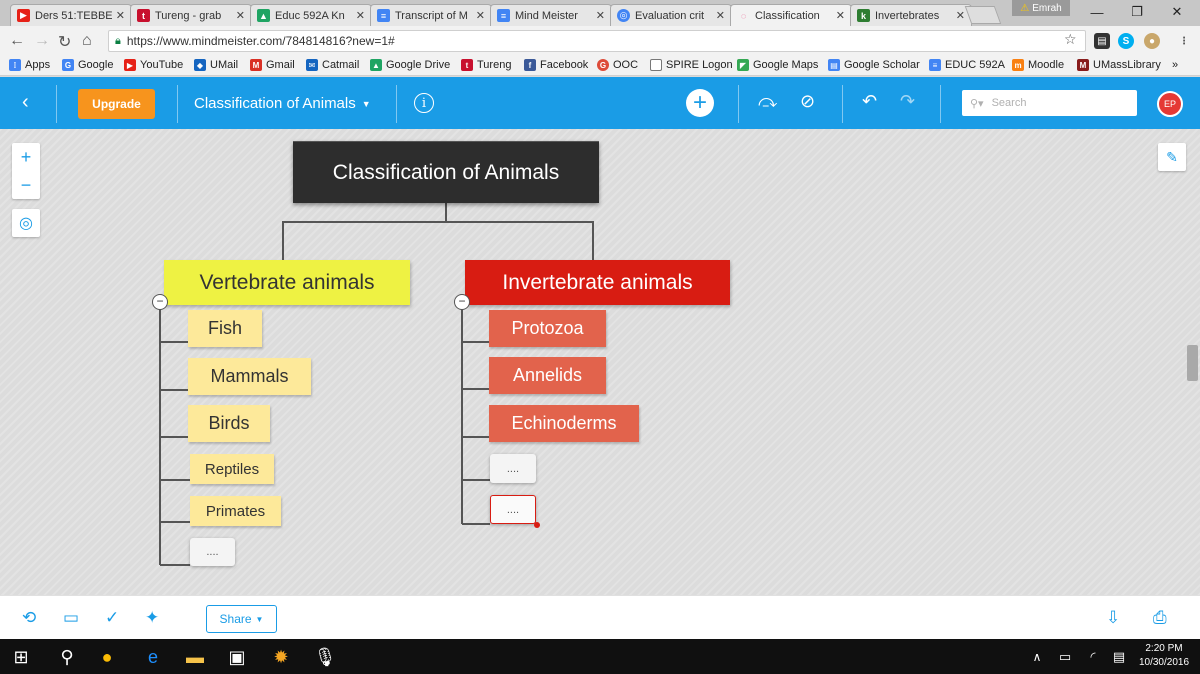 The image size is (1200, 674). Describe the element at coordinates (1037, 657) in the screenshot. I see `chevron-up-icon: ∧` at that location.